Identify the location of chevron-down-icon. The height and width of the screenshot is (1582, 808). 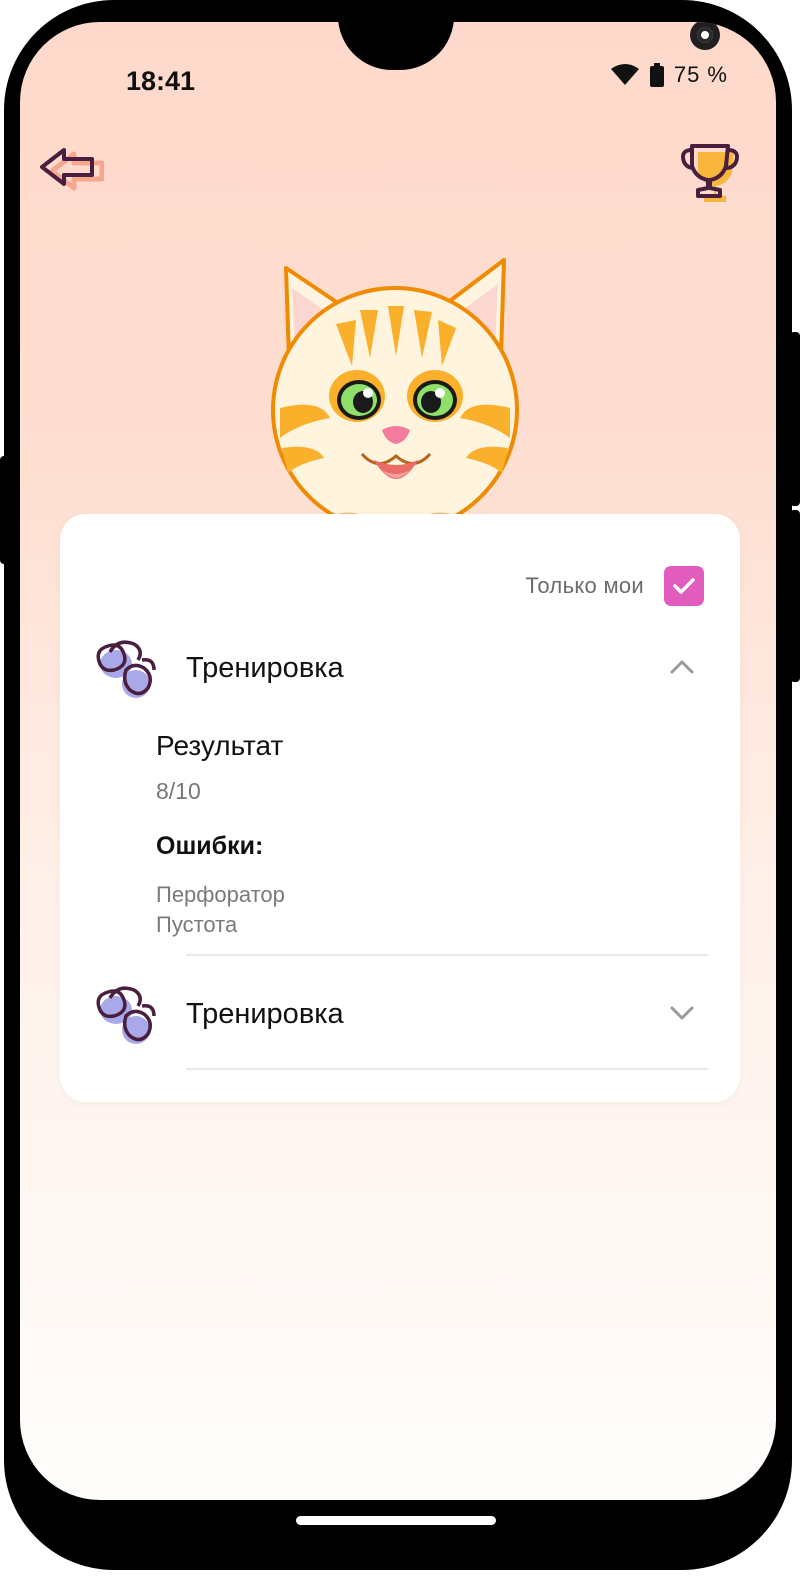
(682, 1012).